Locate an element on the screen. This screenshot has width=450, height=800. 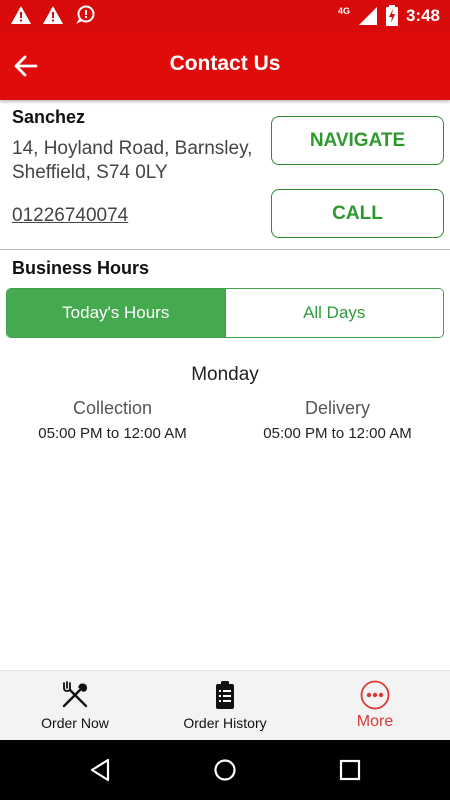
address-line-1: 14, Hoyland Road, Barnsley, is located at coordinates (132, 148).